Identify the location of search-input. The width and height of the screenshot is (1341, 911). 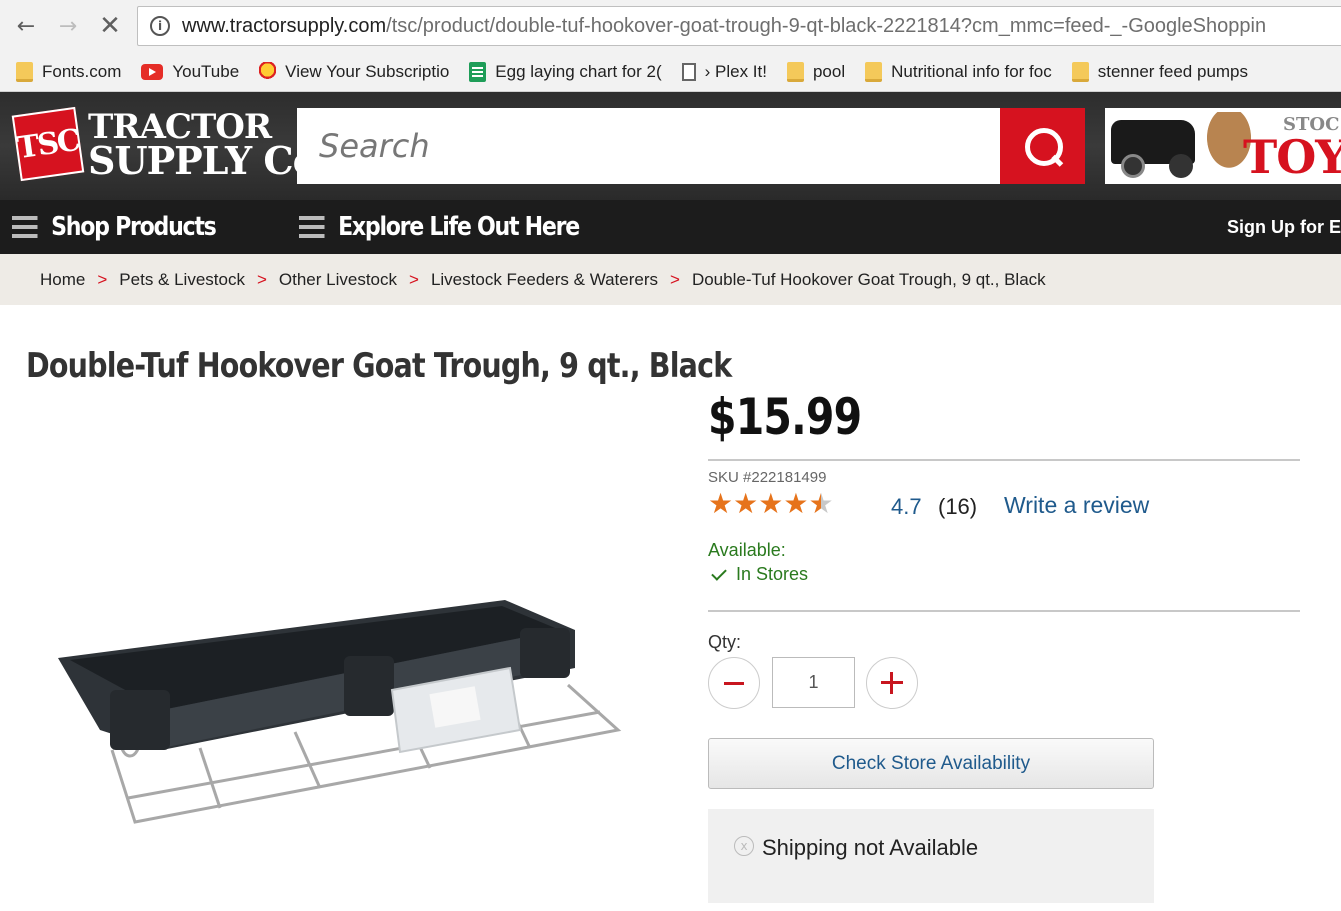
(659, 146).